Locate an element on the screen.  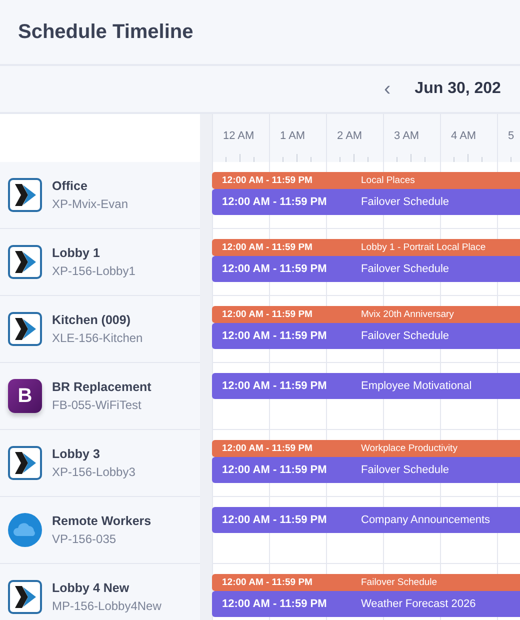
schedule-event: 12:00 AM - 11:59 PM Local Places is located at coordinates (366, 180).